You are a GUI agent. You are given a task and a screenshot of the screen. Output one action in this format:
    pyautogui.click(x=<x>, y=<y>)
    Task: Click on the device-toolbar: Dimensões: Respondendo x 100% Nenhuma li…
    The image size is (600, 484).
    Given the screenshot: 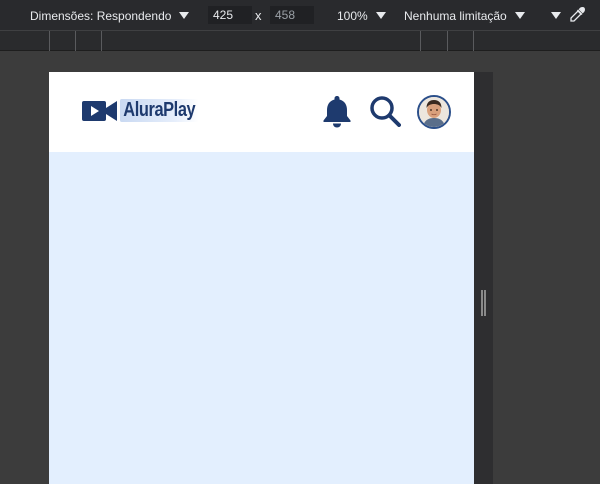 What is the action you would take?
    pyautogui.click(x=300, y=15)
    